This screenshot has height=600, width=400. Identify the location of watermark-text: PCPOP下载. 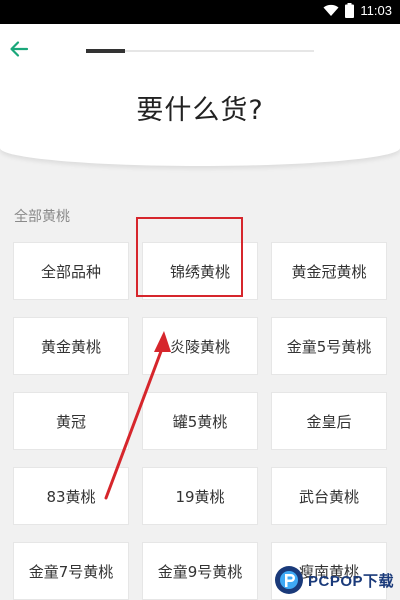
(351, 581).